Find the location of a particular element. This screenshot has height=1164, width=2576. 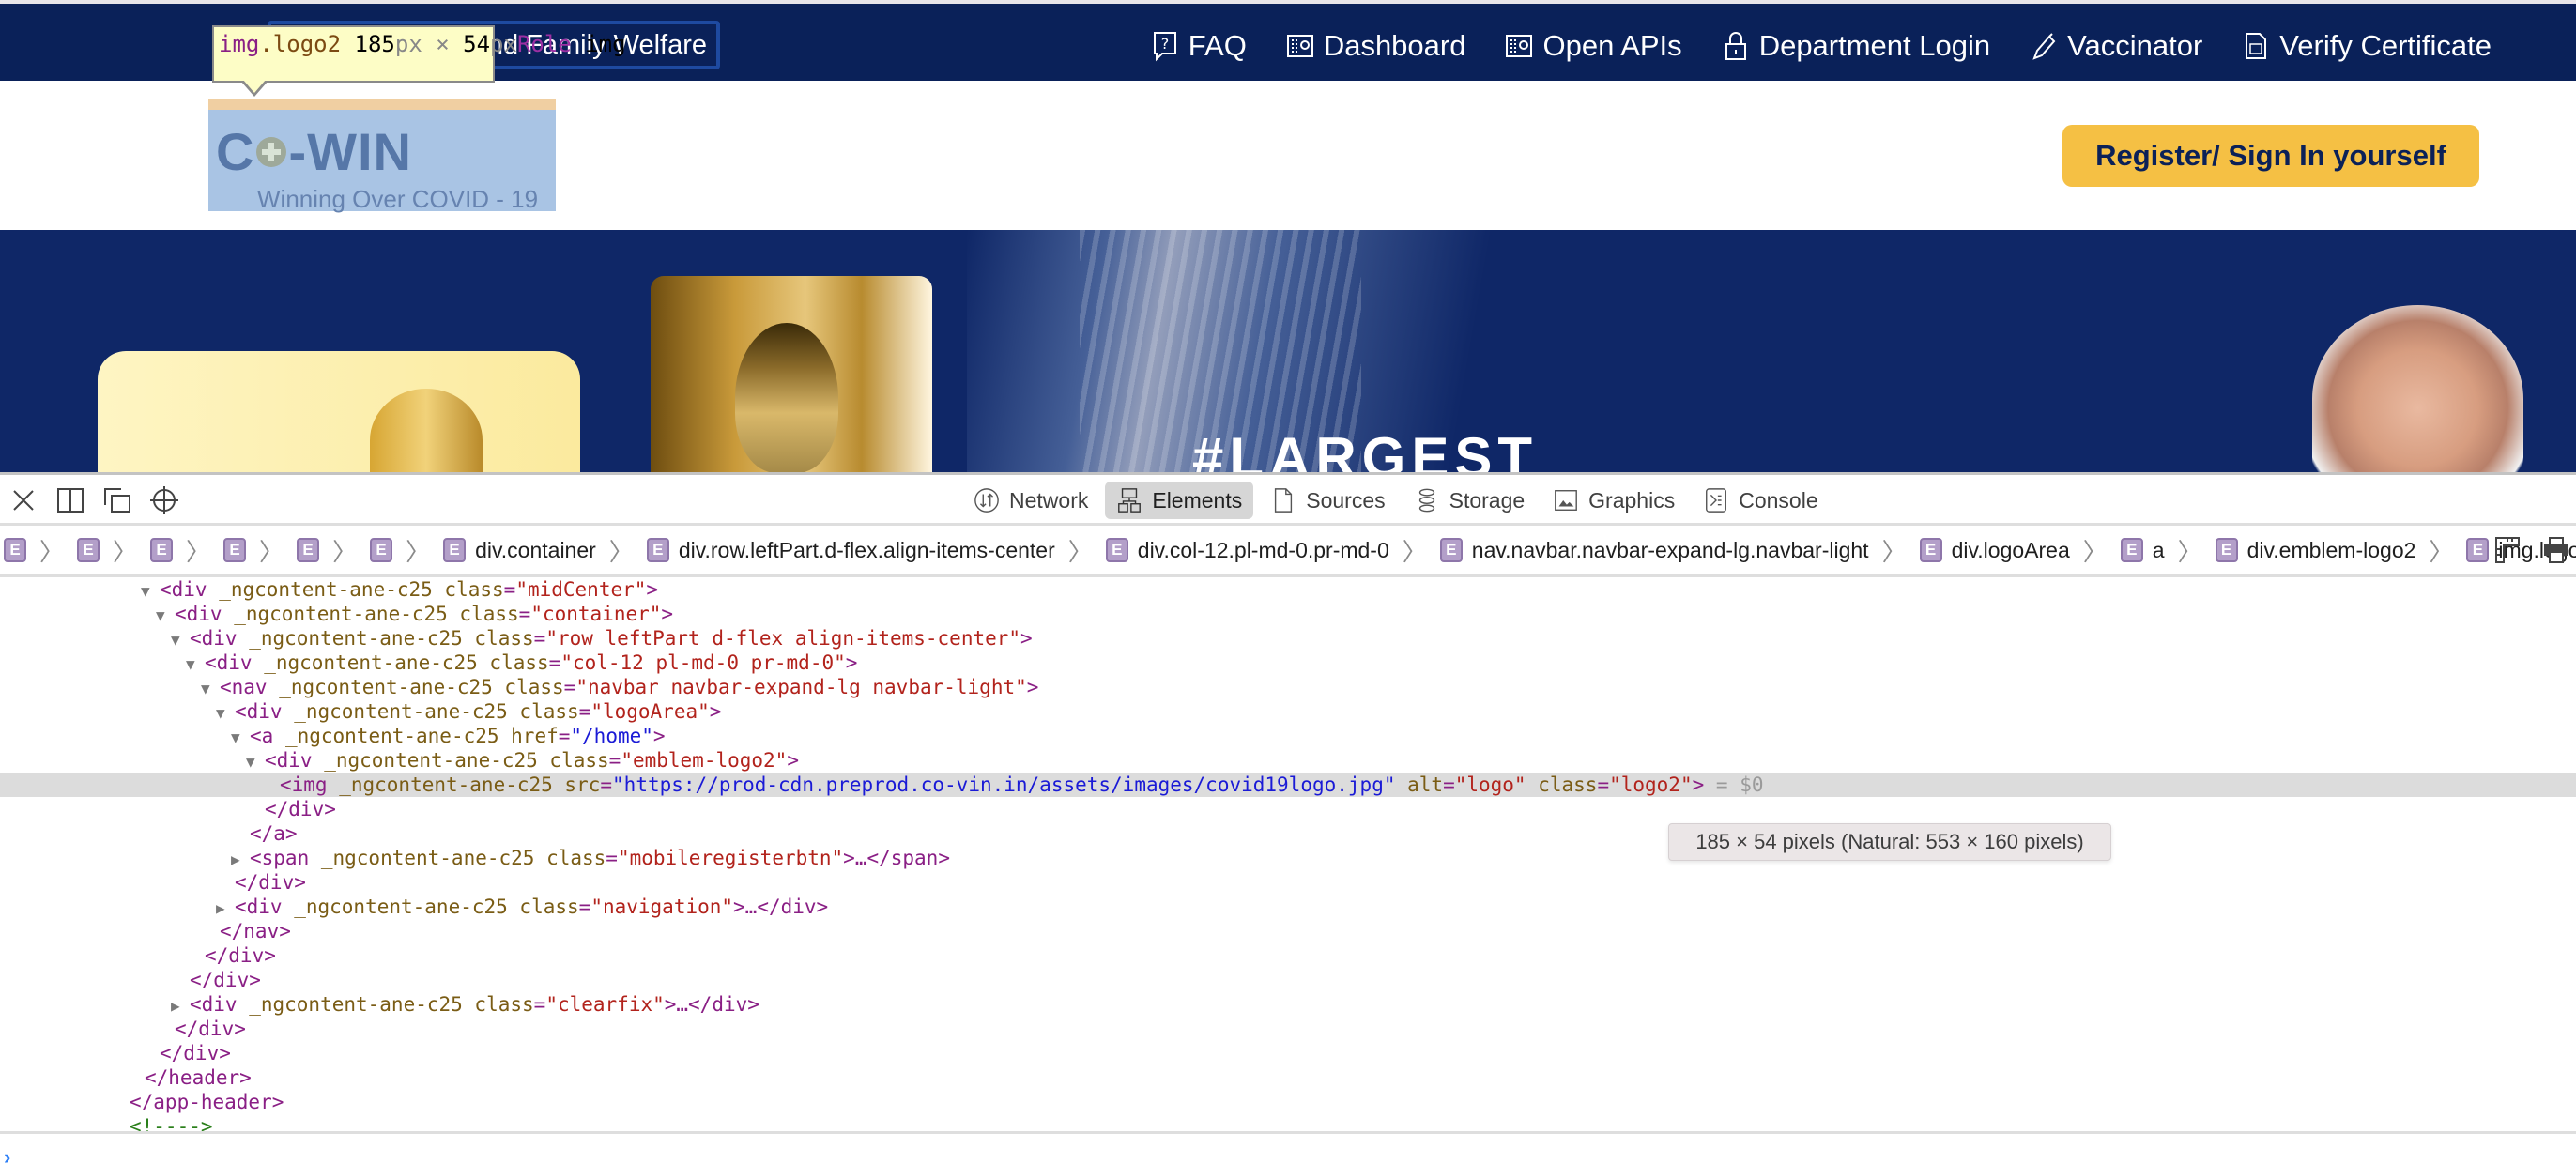

dom-token-val: "mobileregisterbtn" is located at coordinates (731, 858).